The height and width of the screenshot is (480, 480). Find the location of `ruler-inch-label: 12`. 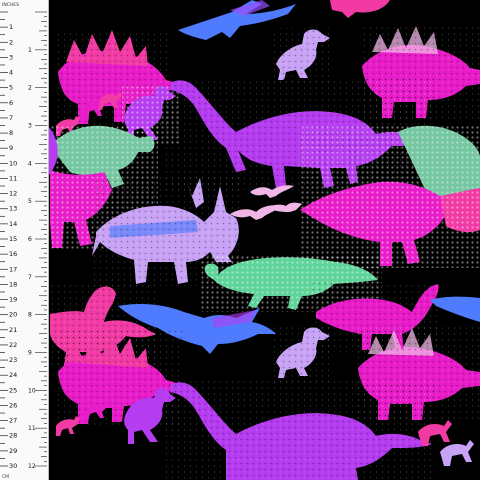

ruler-inch-label: 12 is located at coordinates (32, 466).